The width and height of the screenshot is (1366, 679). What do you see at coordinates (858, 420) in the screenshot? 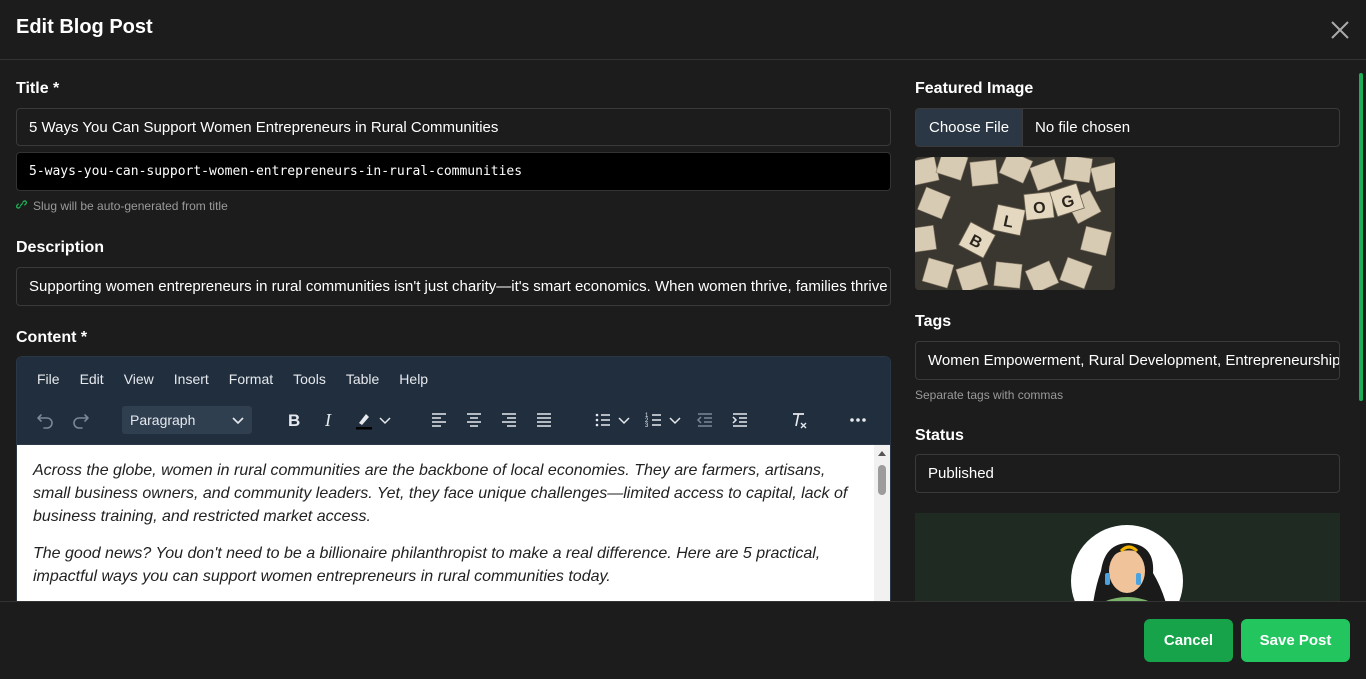
I see `more-options-icon` at bounding box center [858, 420].